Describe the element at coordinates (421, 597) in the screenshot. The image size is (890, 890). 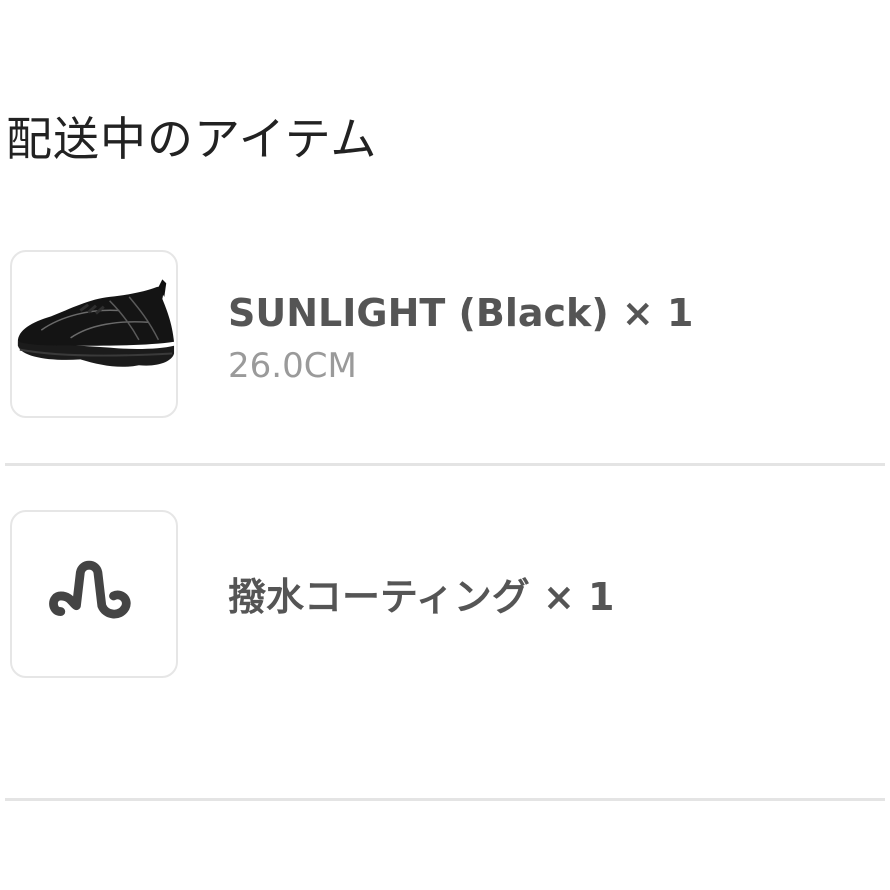
I see `item-name: 撥水コーティング × 1` at that location.